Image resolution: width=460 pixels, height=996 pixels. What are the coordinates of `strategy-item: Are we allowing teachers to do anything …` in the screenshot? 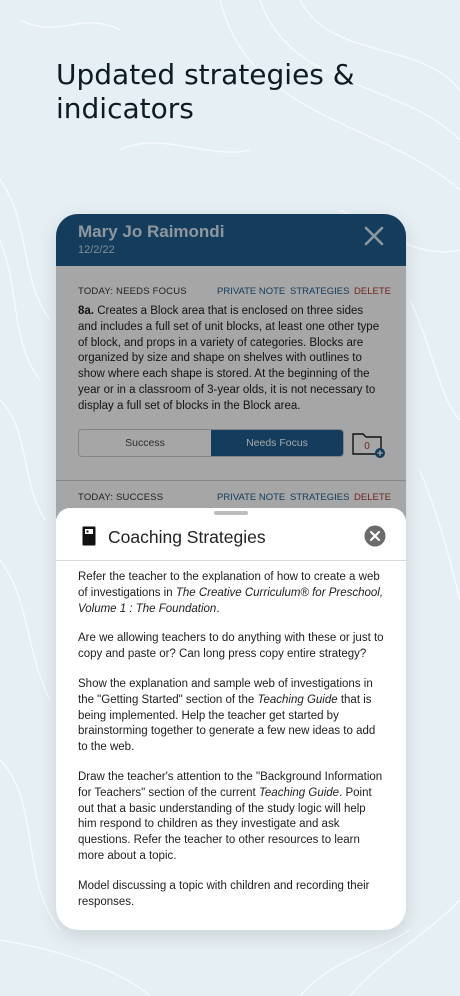 It's located at (231, 646).